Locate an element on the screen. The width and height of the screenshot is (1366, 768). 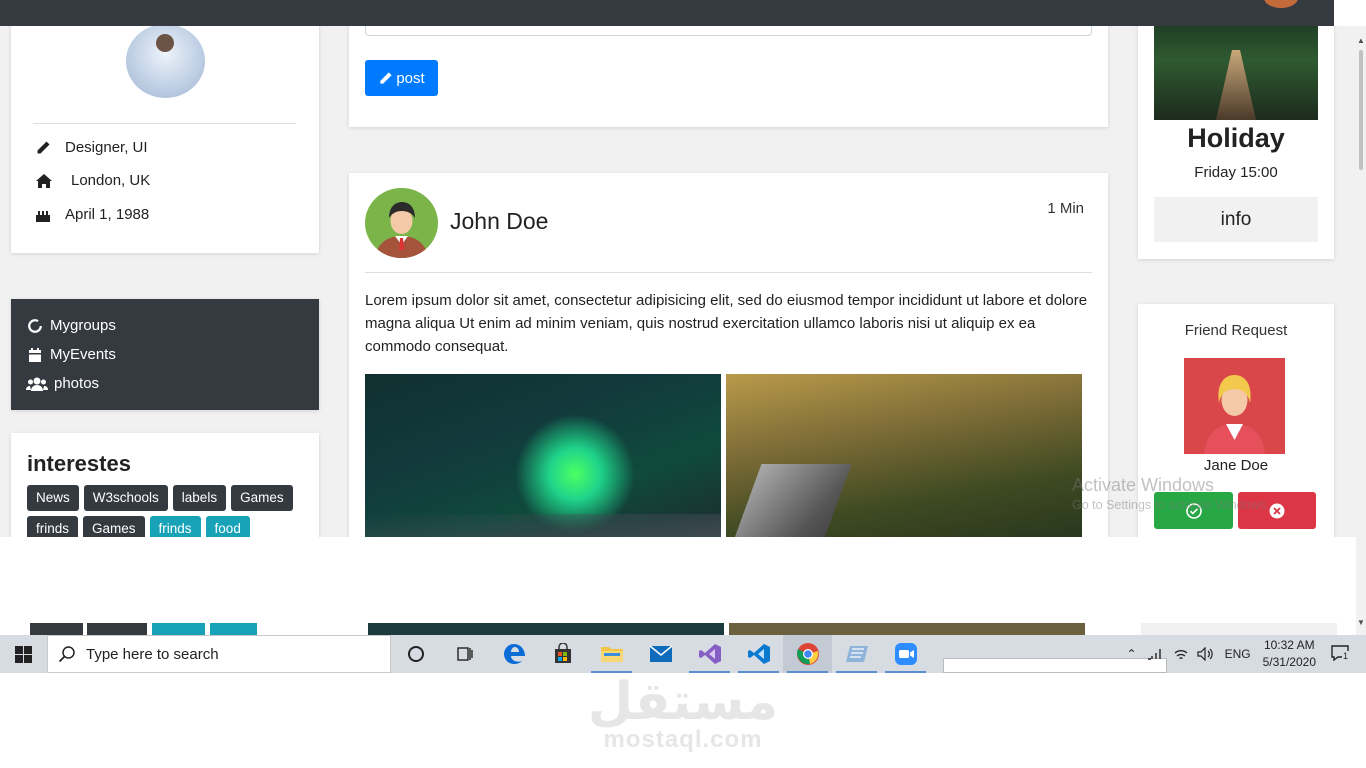
friend-request-name: Jane Doe is located at coordinates (1236, 465).